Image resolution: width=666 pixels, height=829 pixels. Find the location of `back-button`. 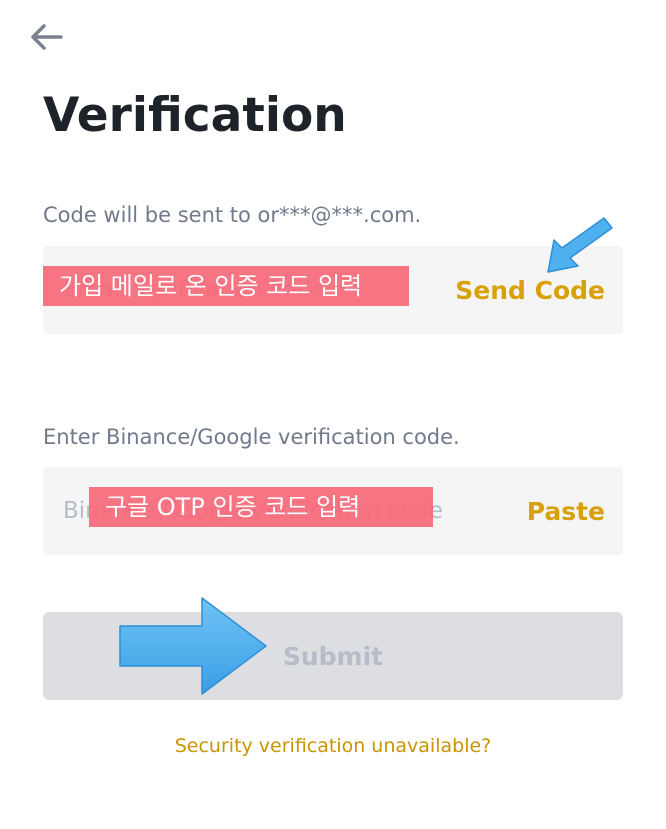

back-button is located at coordinates (46, 37).